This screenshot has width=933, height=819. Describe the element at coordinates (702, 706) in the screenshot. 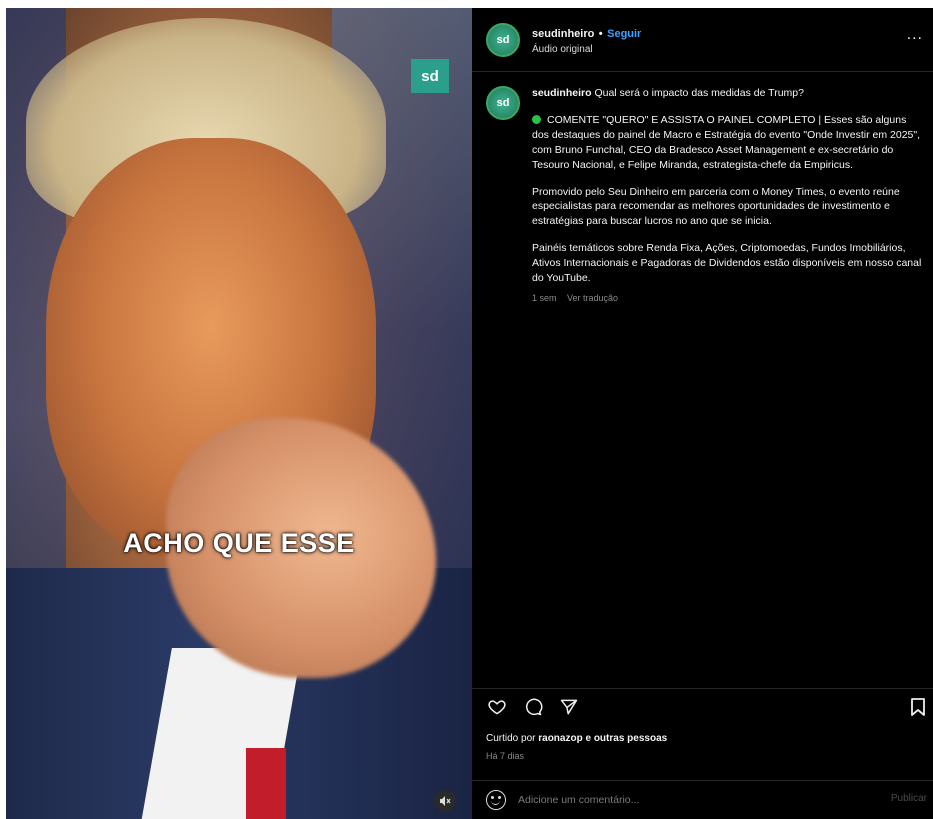

I see `action-bar` at that location.